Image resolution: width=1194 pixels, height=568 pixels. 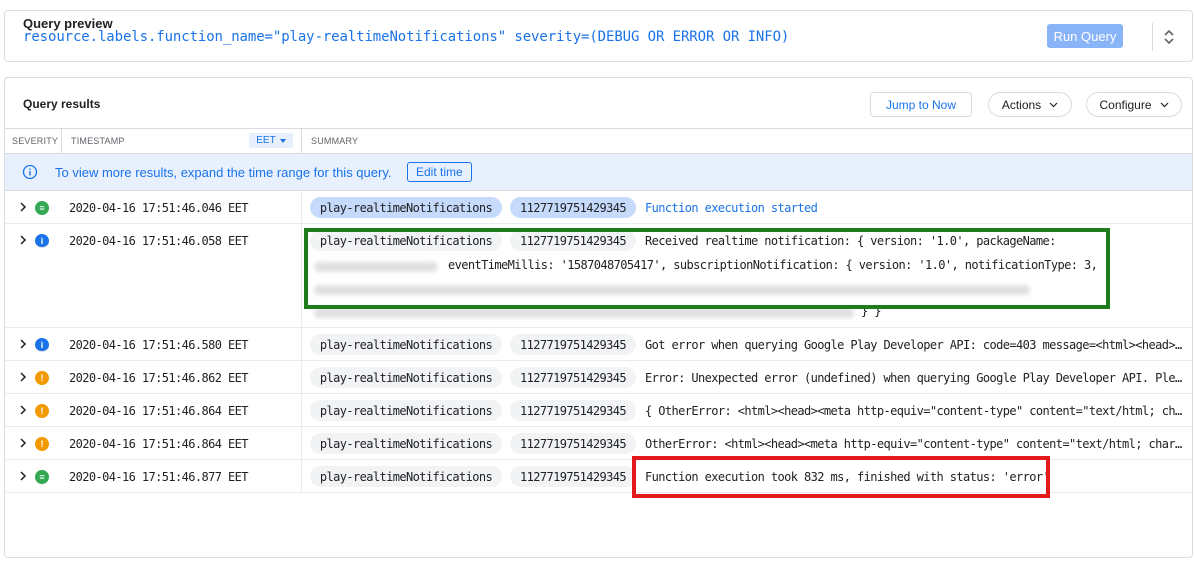 I want to click on actions-button: Actions, so click(x=1030, y=104).